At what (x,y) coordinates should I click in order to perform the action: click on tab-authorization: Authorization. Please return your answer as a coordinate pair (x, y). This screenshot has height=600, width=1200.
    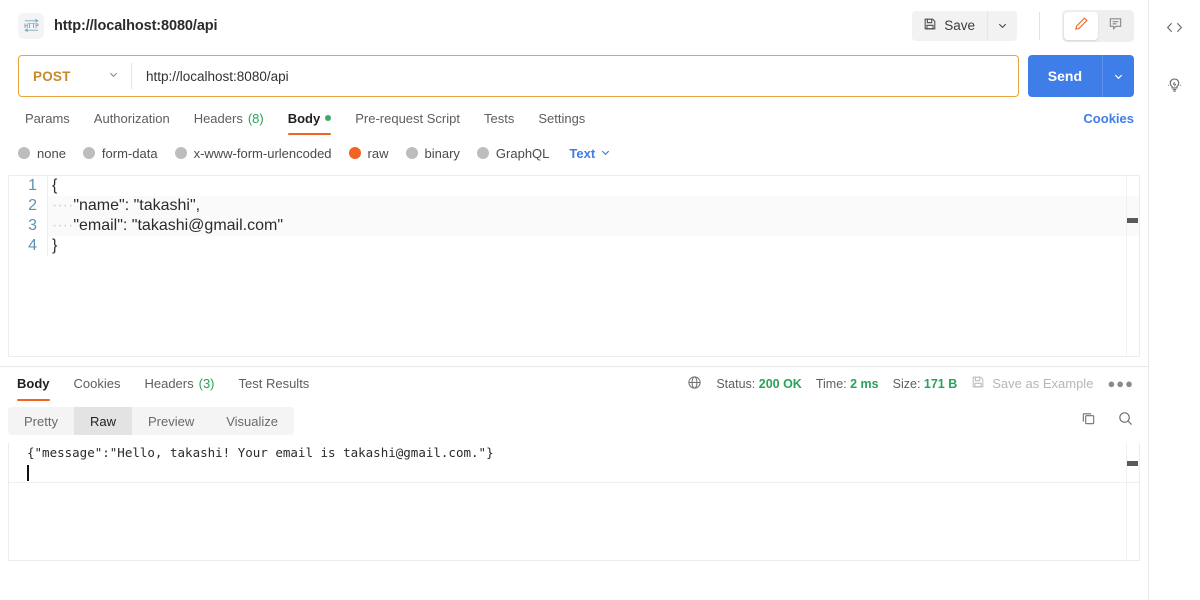
    Looking at the image, I should click on (132, 118).